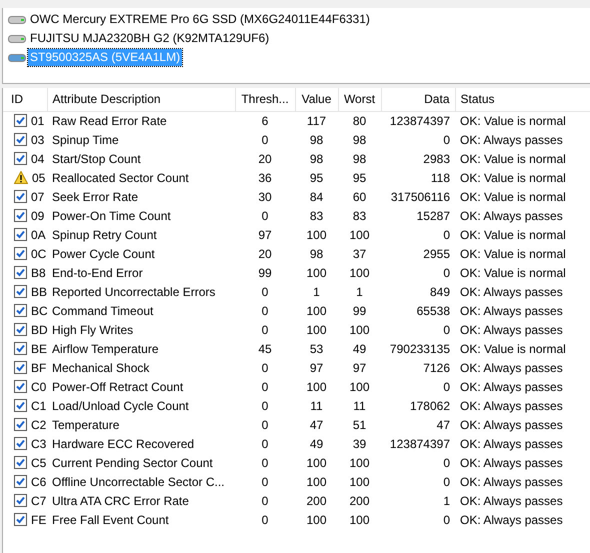 Image resolution: width=590 pixels, height=553 pixels. What do you see at coordinates (37, 216) in the screenshot?
I see `table-cell-text: 09` at bounding box center [37, 216].